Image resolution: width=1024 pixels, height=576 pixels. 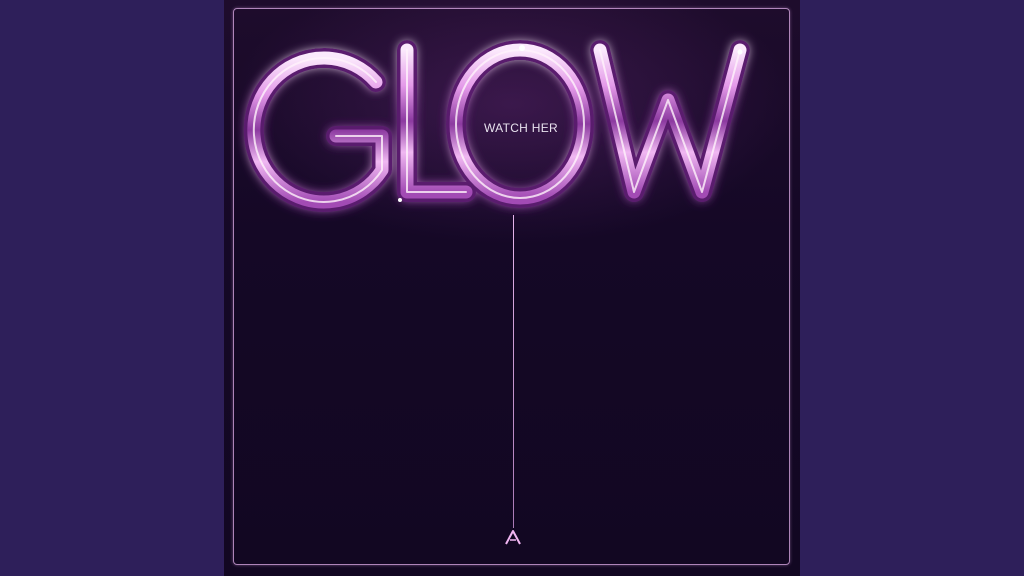 What do you see at coordinates (521, 128) in the screenshot?
I see `tagline: WATCH HER` at bounding box center [521, 128].